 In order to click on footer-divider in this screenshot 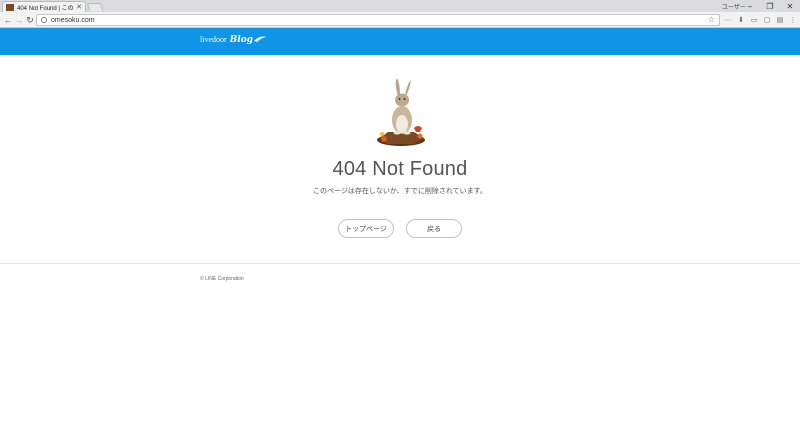, I will do `click(400, 263)`.